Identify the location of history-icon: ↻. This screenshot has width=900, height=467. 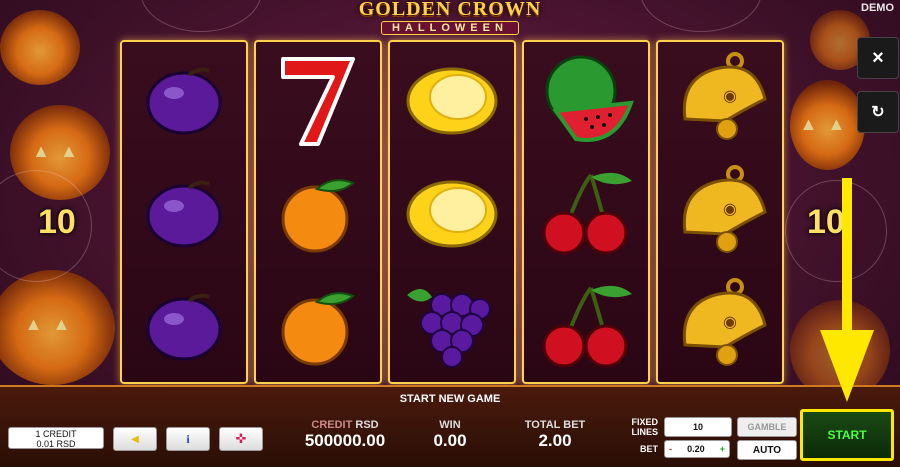
(878, 112).